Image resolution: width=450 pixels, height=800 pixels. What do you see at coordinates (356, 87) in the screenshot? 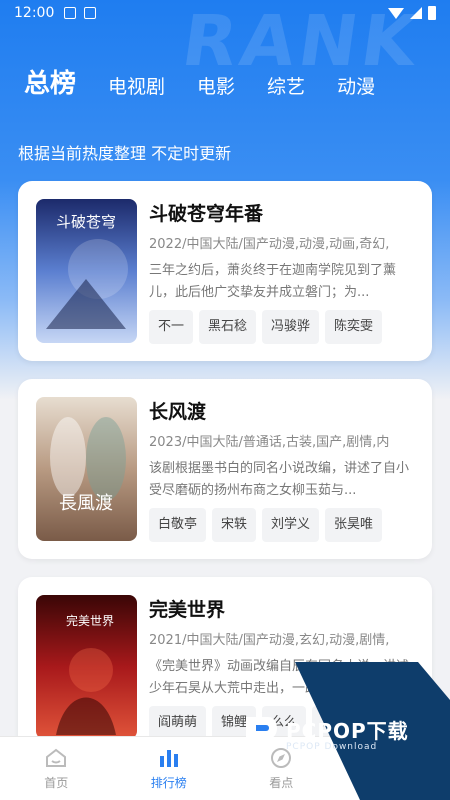
I see `tab-anime: 动漫` at bounding box center [356, 87].